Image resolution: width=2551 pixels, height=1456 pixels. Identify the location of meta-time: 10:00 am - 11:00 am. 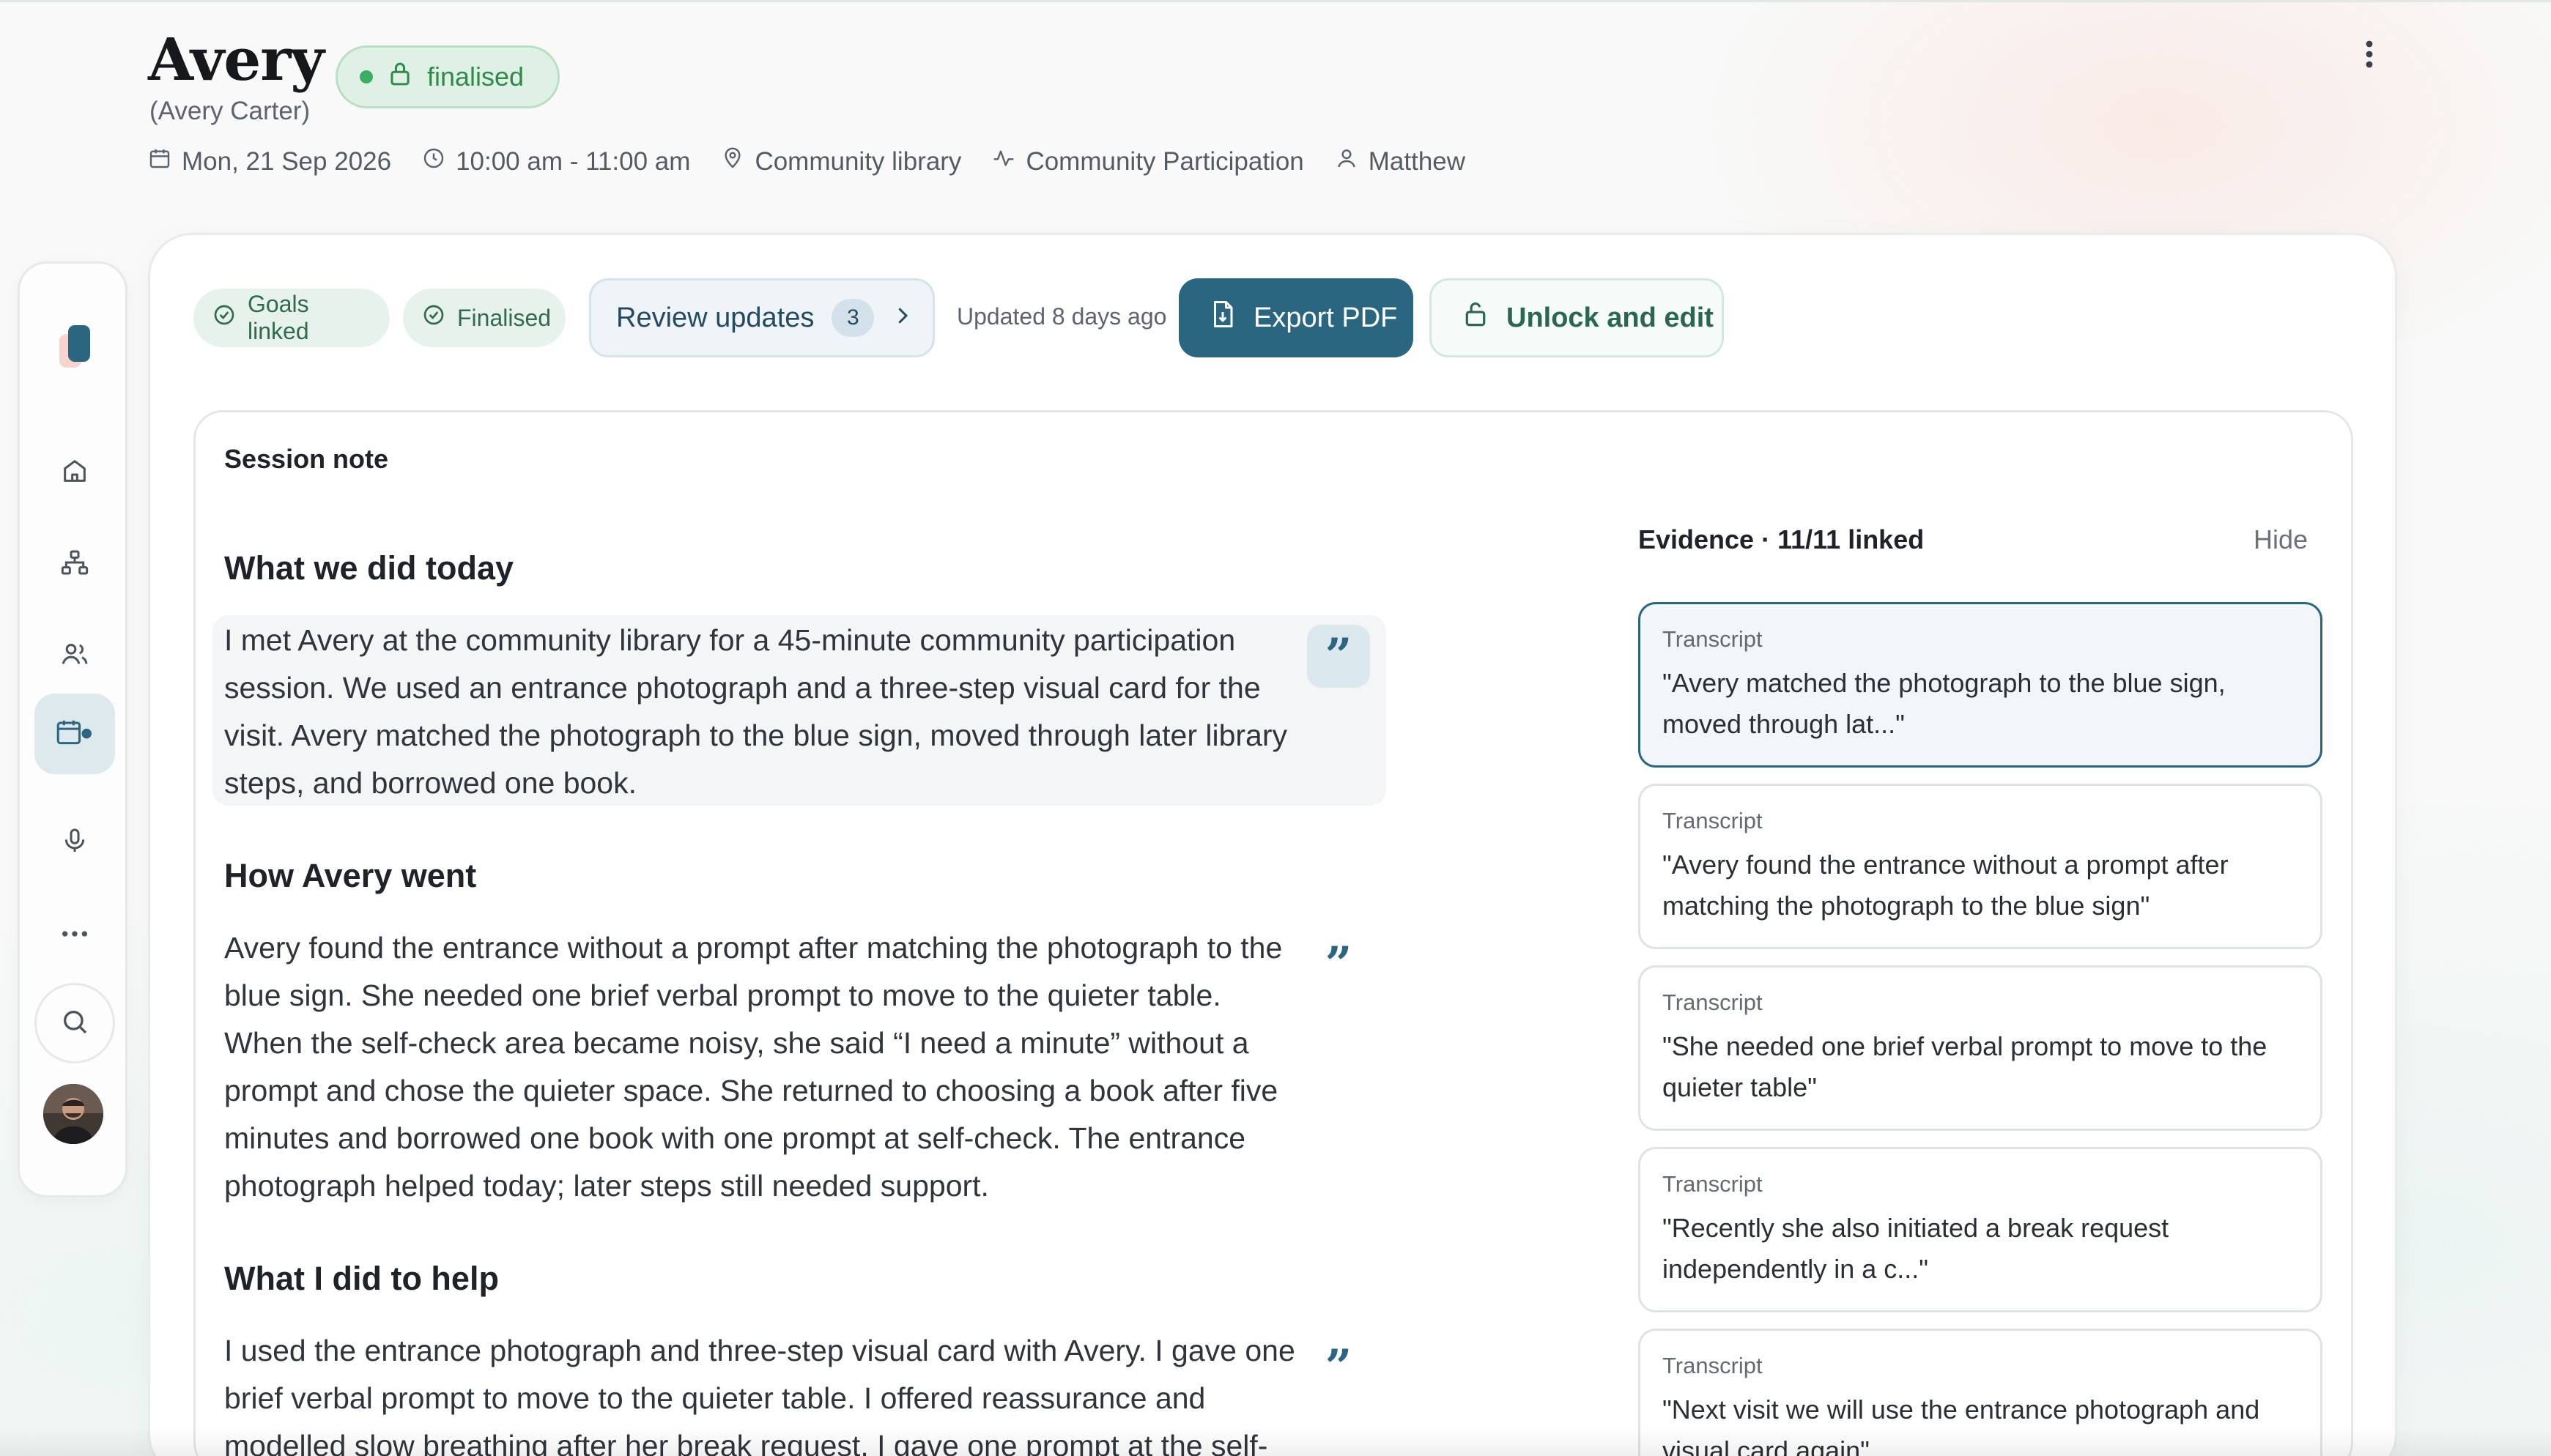
(556, 161).